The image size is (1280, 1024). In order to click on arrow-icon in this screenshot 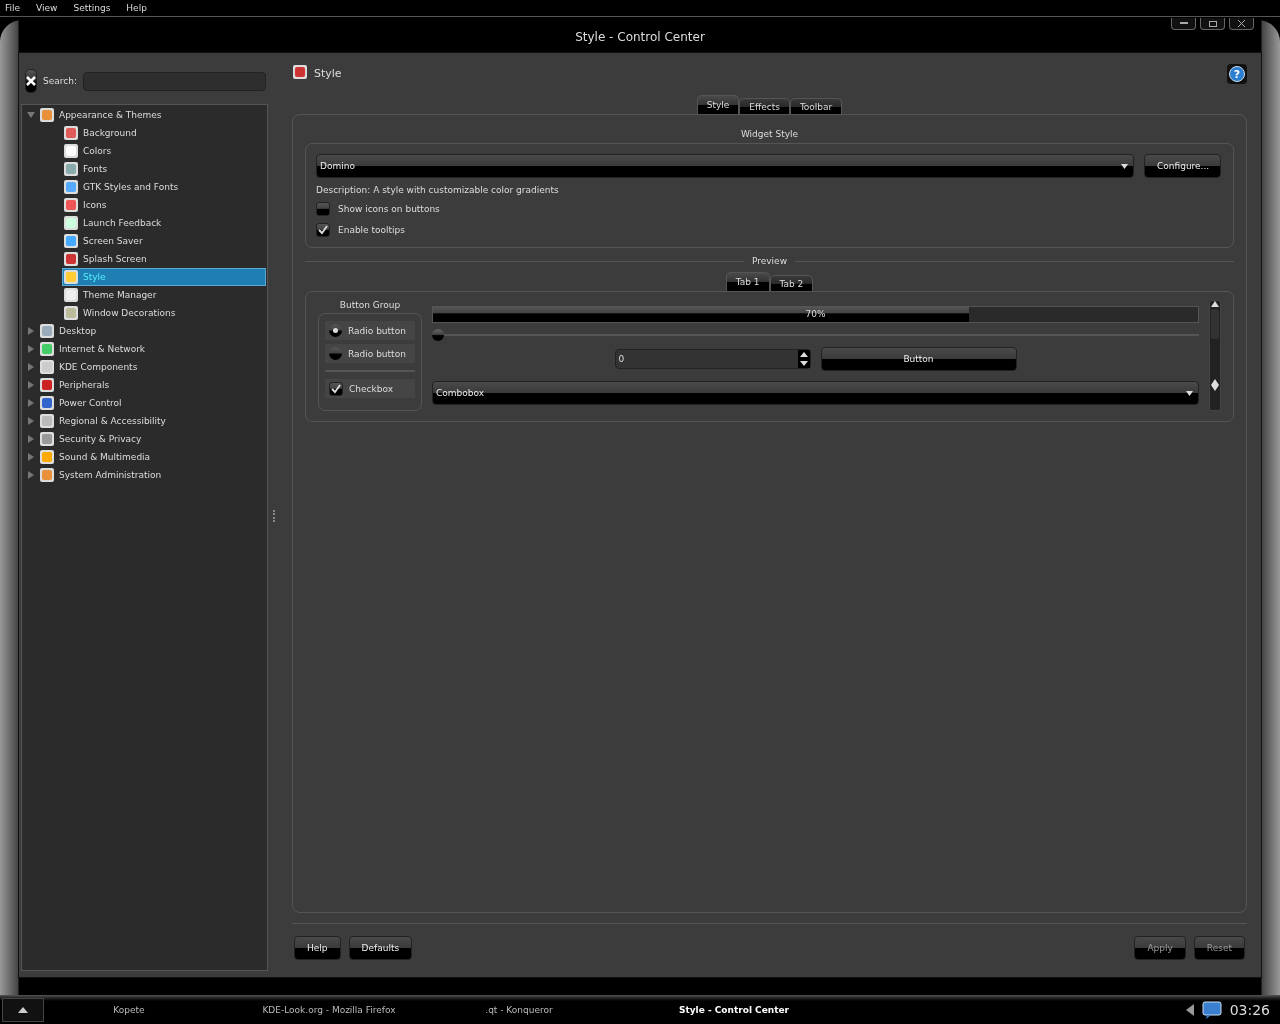, I will do `click(1189, 1009)`.